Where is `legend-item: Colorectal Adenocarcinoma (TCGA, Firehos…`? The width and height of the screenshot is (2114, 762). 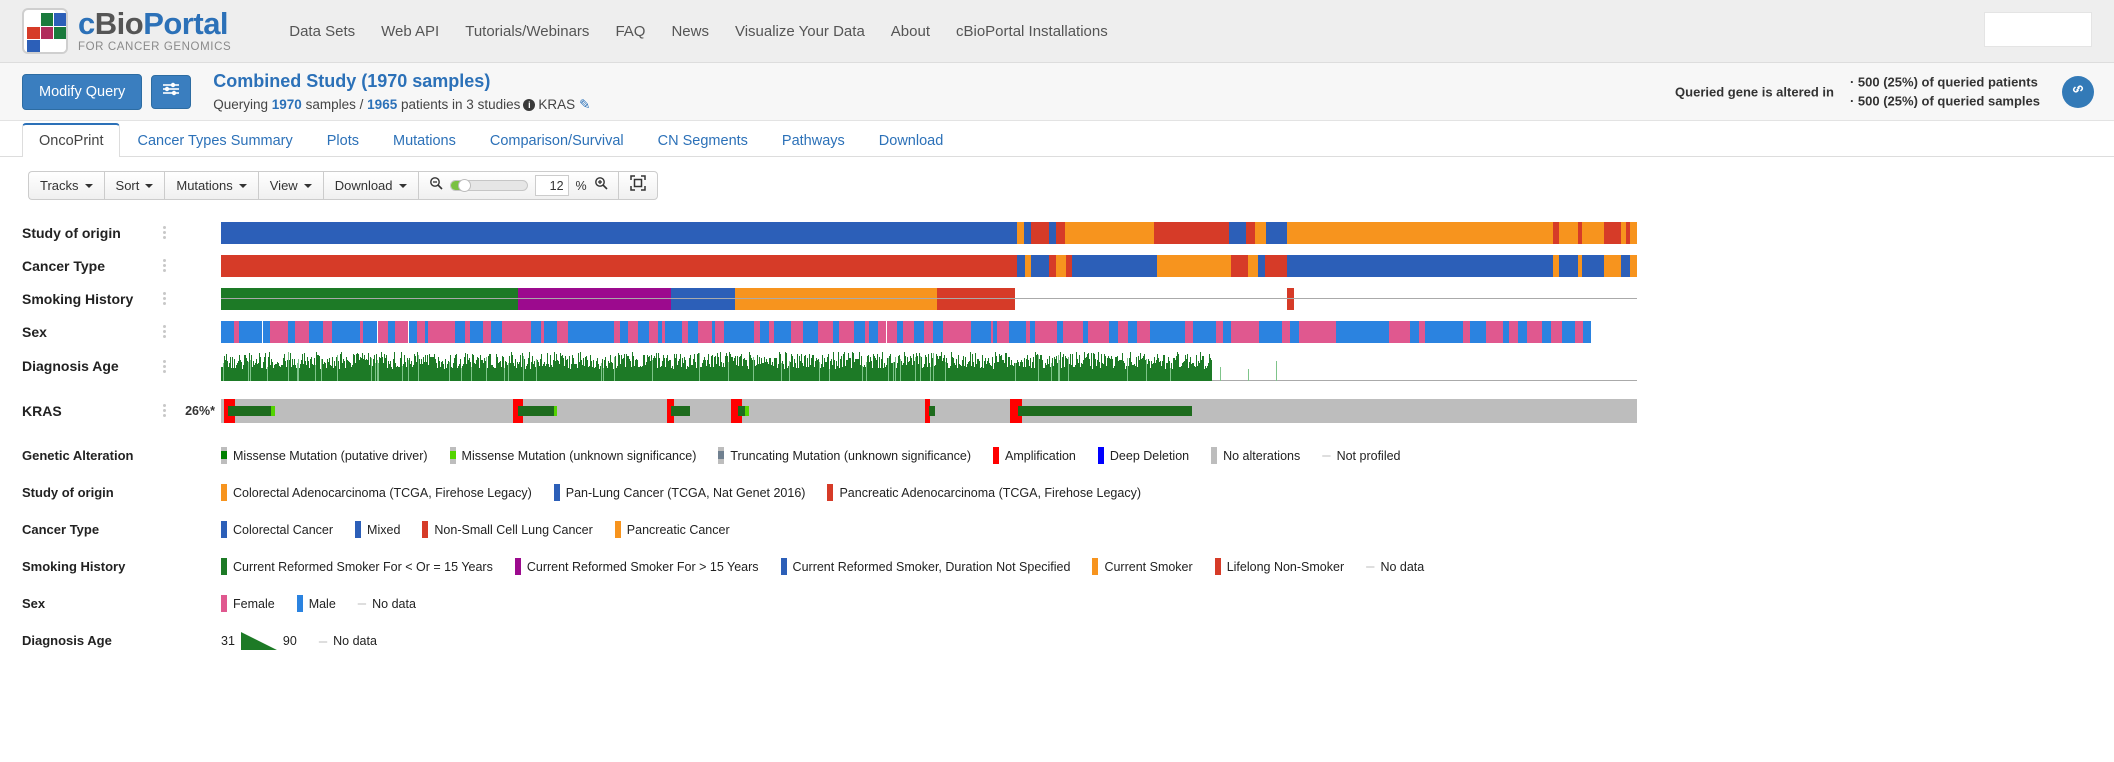
legend-item: Colorectal Adenocarcinoma (TCGA, Firehos… is located at coordinates (376, 492).